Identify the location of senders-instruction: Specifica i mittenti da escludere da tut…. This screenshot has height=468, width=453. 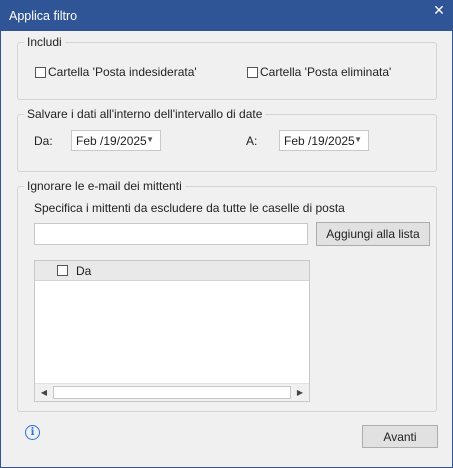
(189, 208).